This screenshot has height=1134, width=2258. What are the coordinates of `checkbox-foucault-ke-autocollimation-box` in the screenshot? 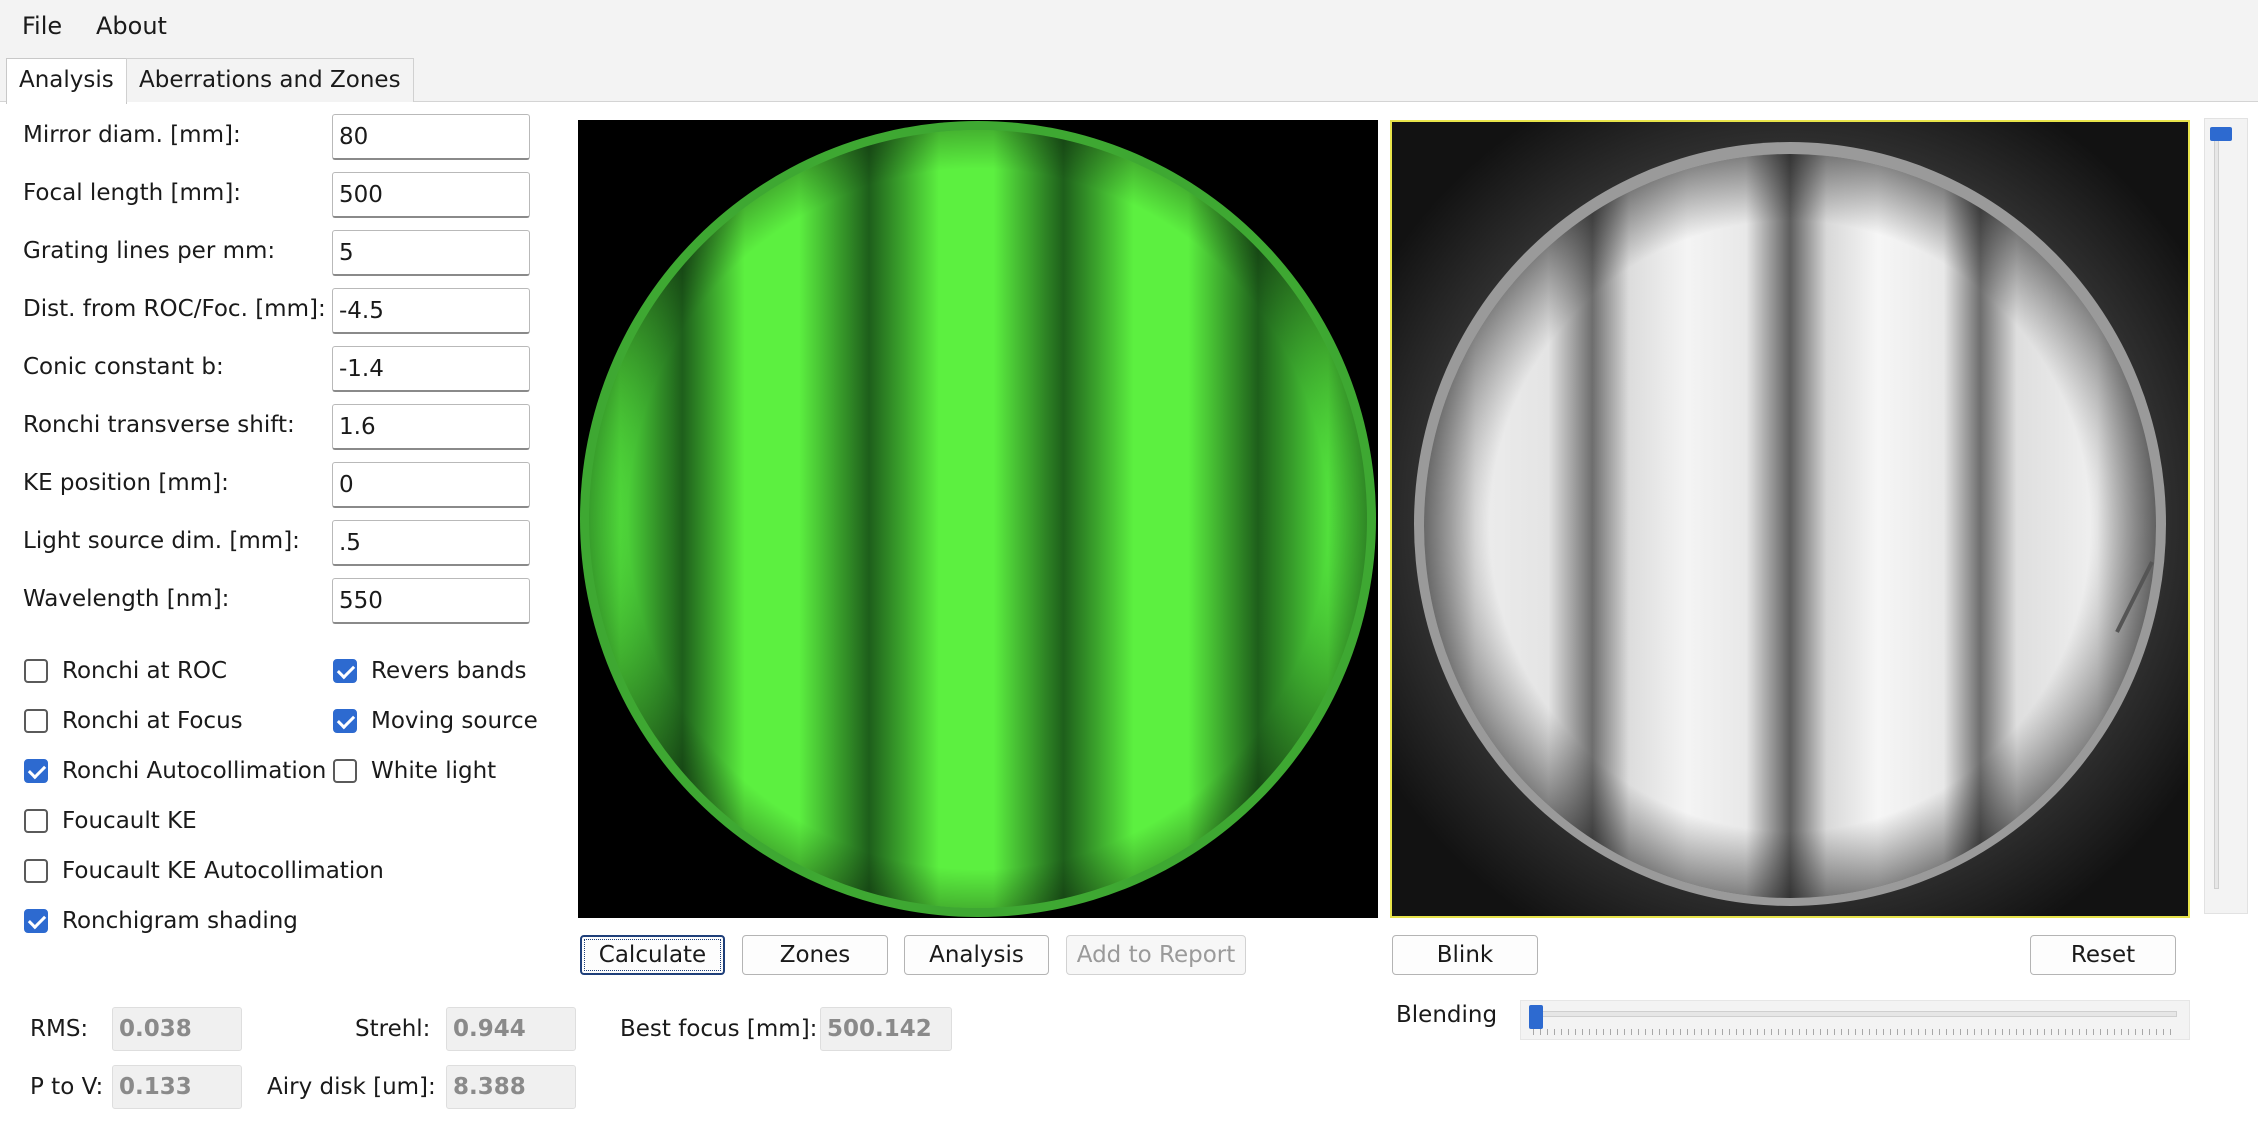 It's located at (36, 871).